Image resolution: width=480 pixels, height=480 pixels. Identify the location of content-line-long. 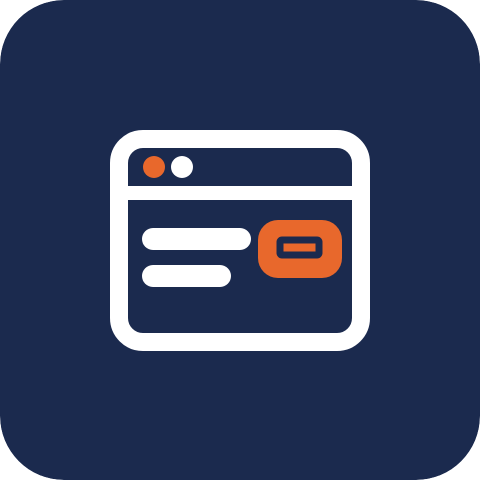
(196, 239).